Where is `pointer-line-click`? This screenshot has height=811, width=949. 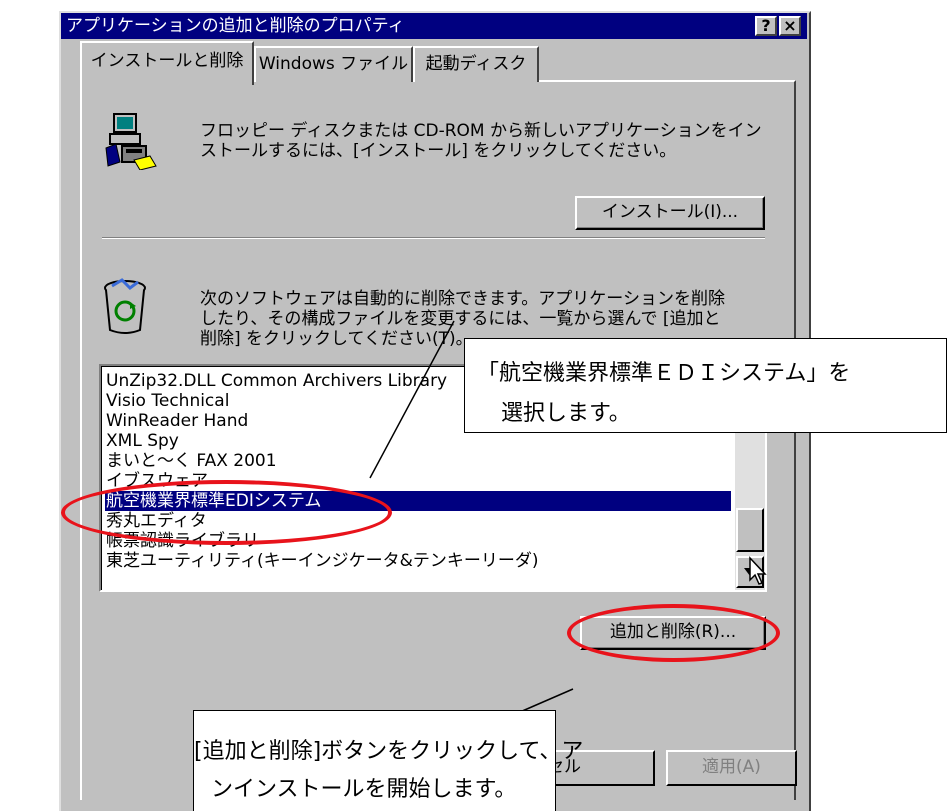 pointer-line-click is located at coordinates (546, 700).